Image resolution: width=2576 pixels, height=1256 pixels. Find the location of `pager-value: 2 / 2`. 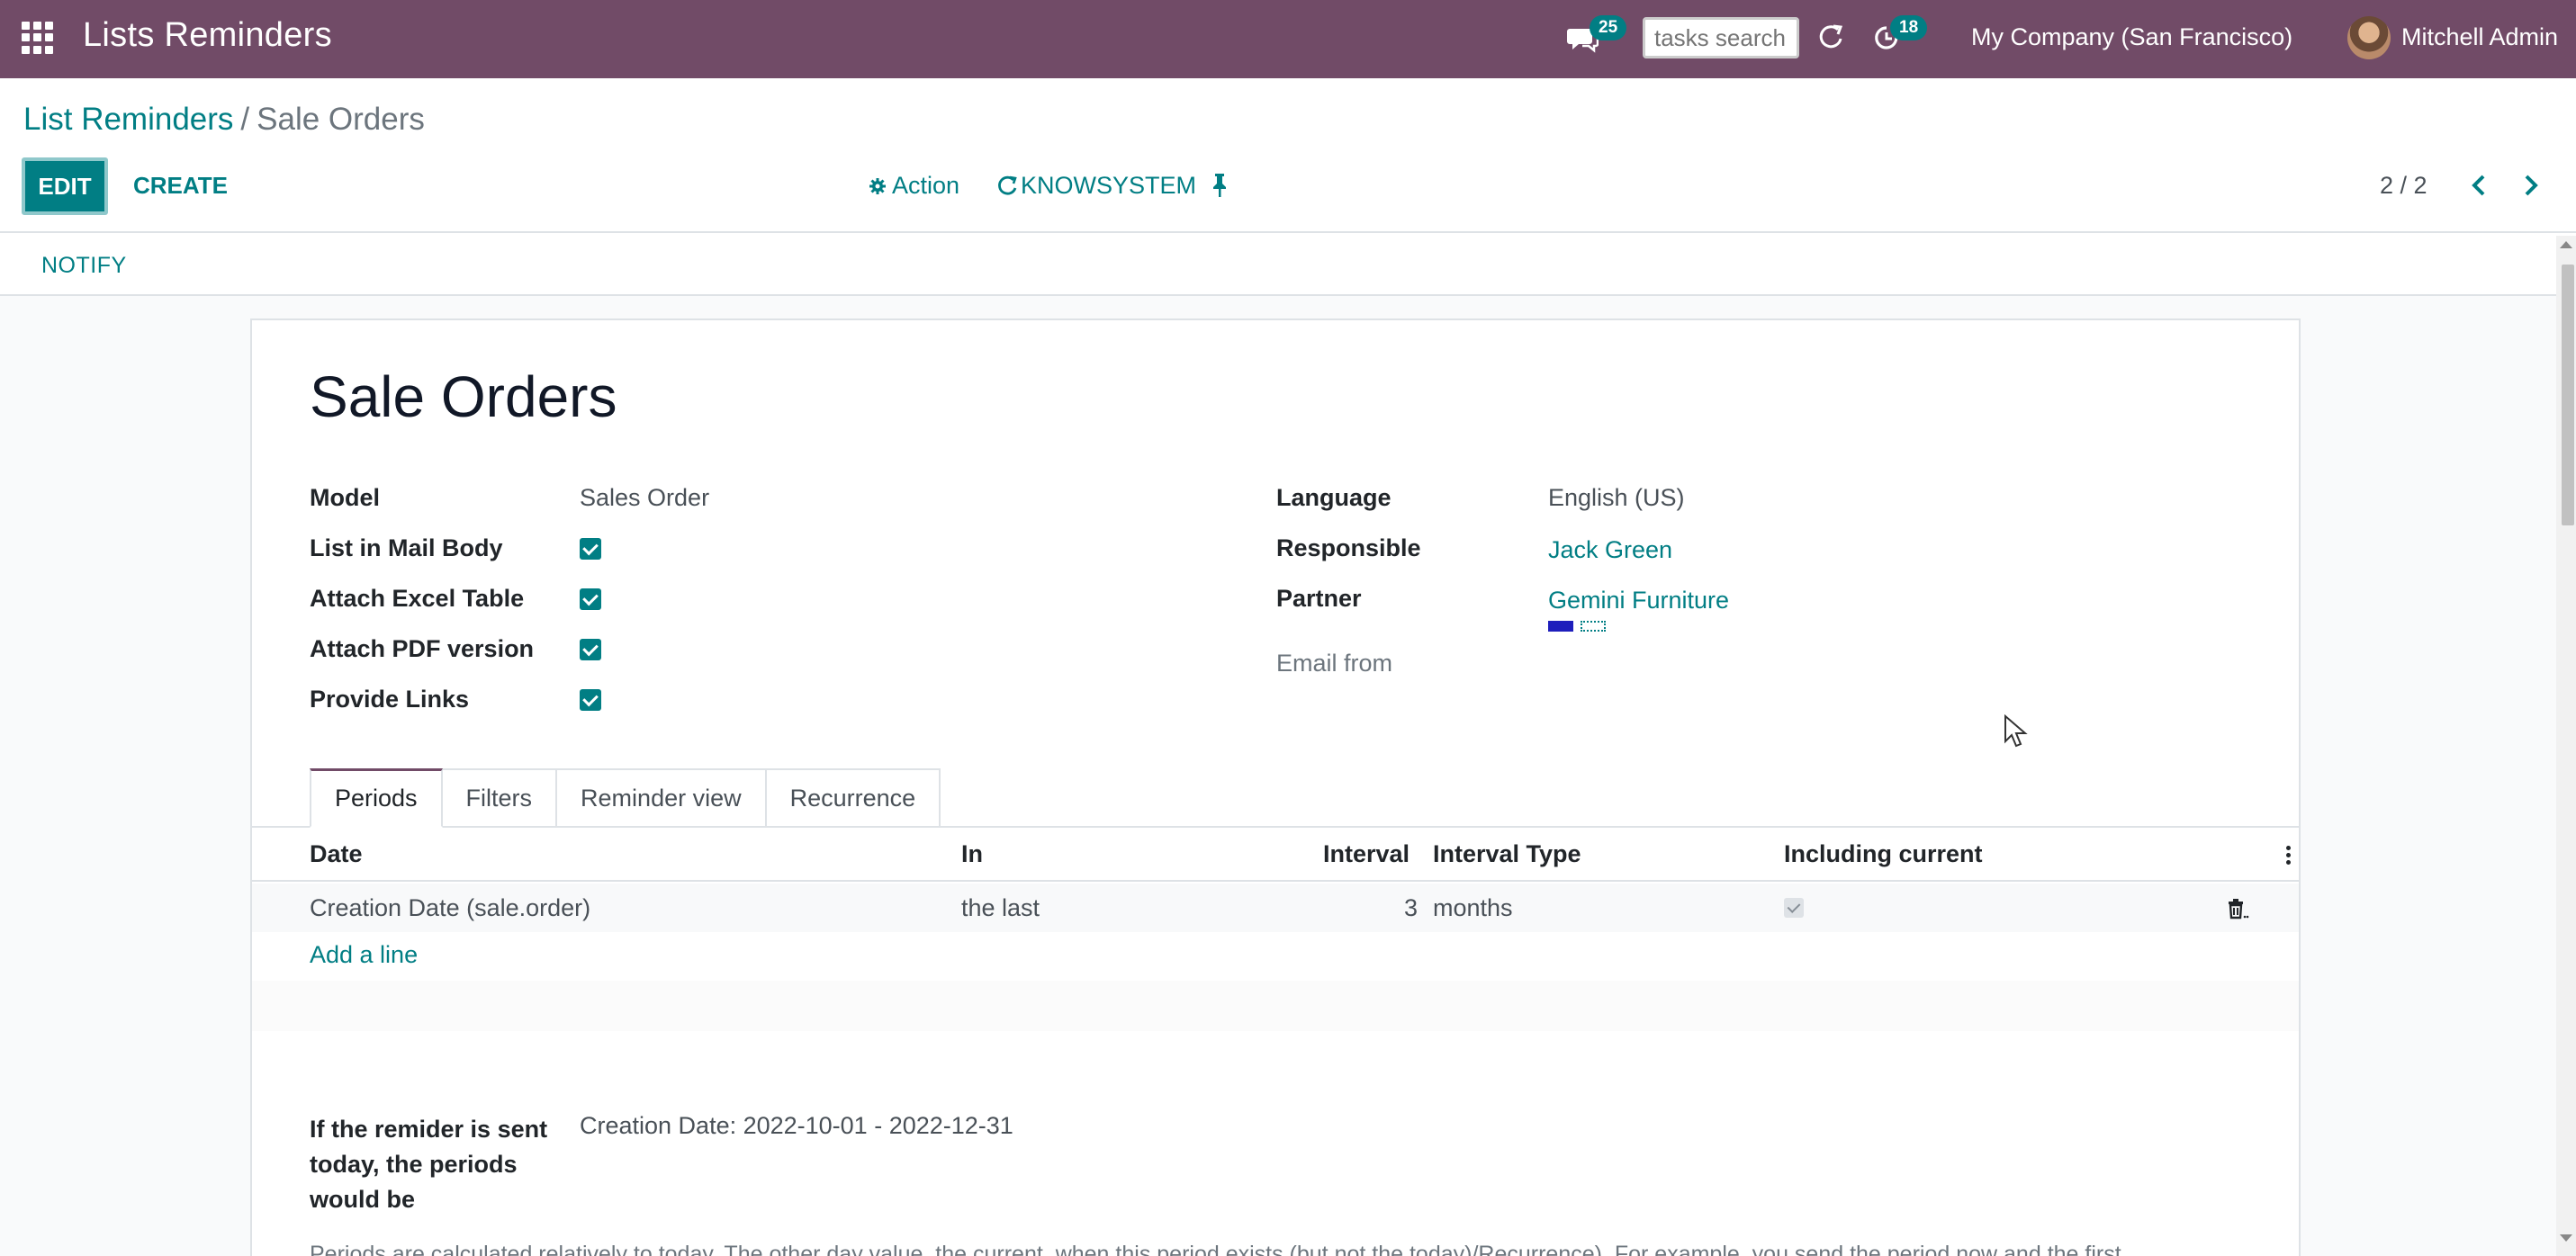

pager-value: 2 / 2 is located at coordinates (2403, 186).